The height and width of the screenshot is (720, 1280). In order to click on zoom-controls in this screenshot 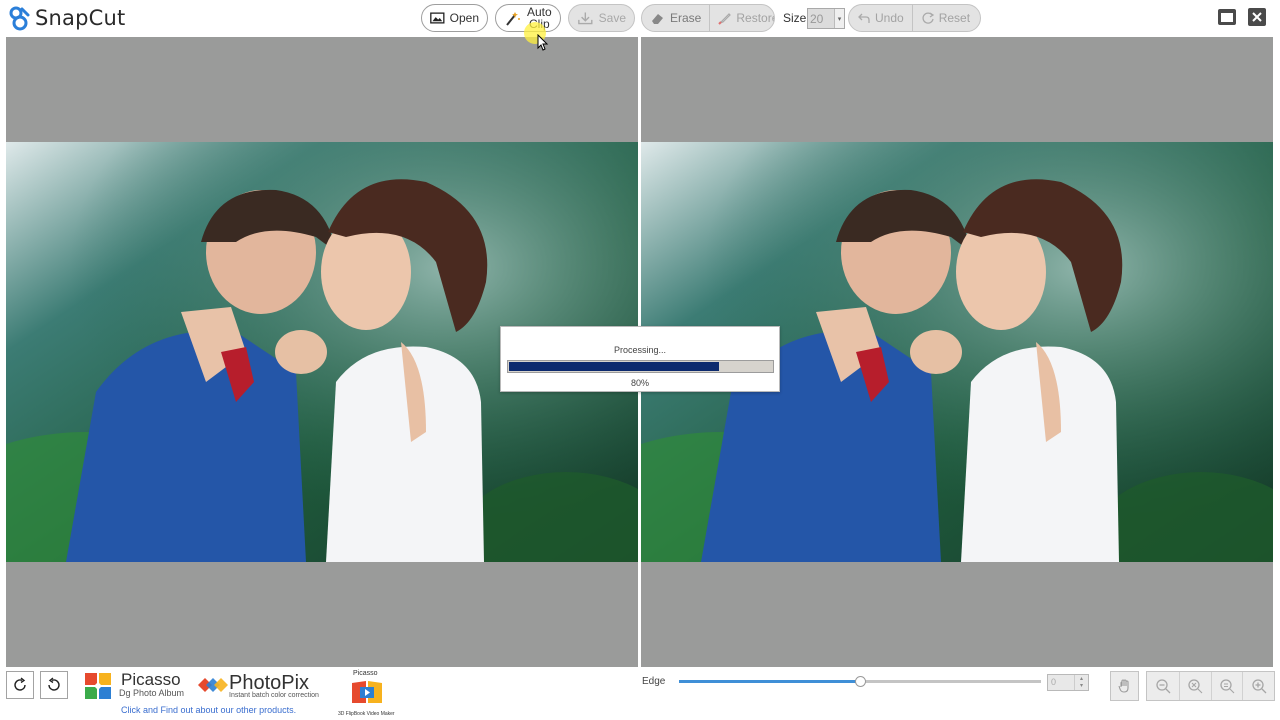, I will do `click(1210, 686)`.